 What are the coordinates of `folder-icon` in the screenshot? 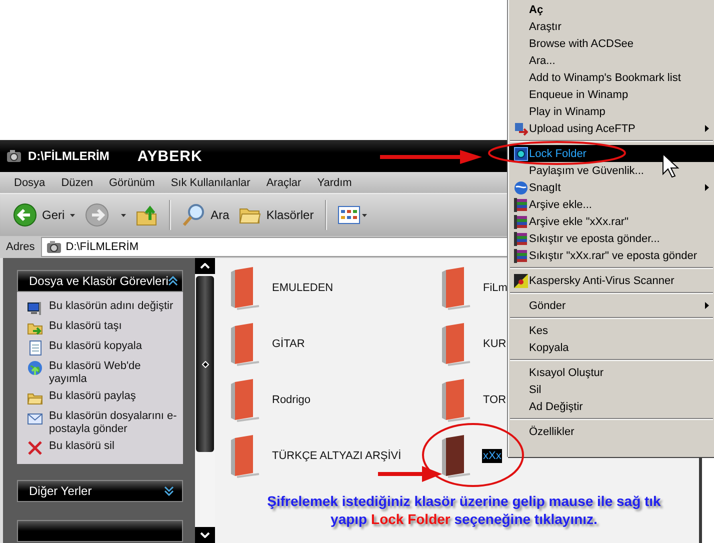 It's located at (250, 215).